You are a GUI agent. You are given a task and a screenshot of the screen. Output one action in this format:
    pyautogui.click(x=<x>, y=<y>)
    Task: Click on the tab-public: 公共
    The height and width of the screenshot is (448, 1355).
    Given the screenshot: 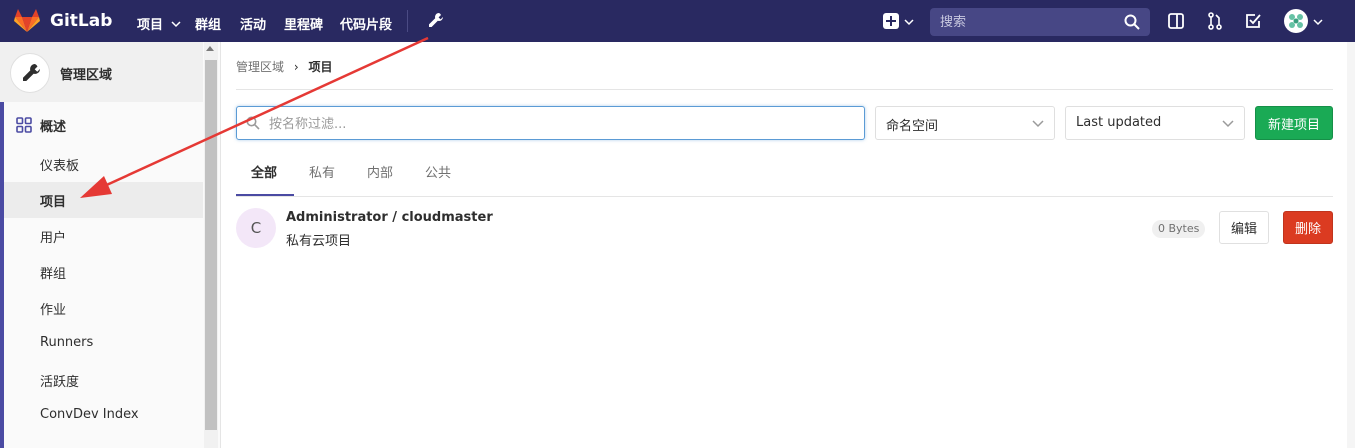 What is the action you would take?
    pyautogui.click(x=438, y=171)
    